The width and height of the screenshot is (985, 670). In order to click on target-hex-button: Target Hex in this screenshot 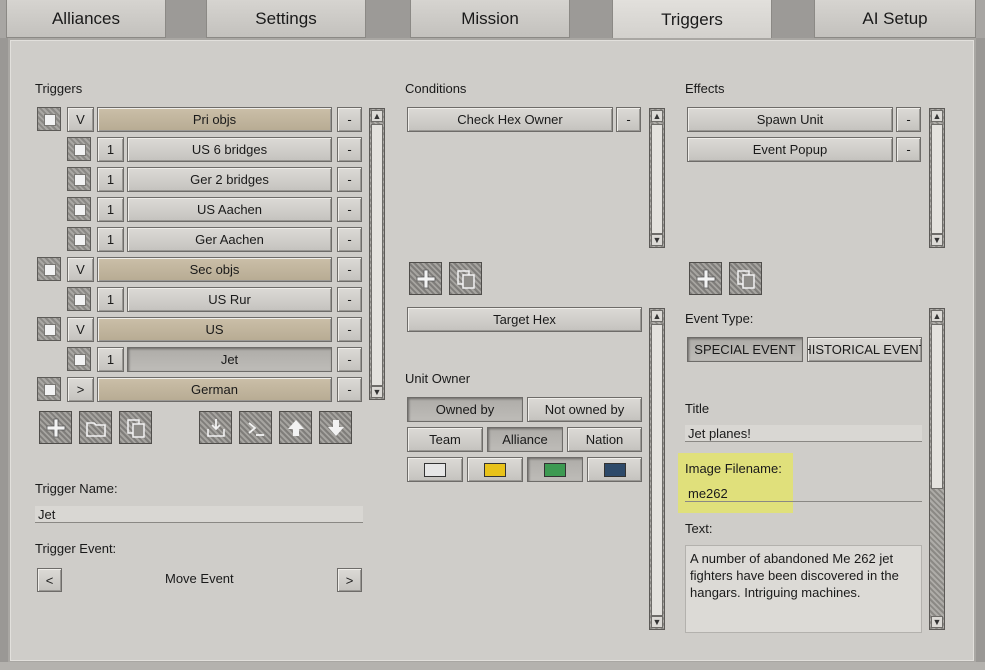, I will do `click(524, 319)`.